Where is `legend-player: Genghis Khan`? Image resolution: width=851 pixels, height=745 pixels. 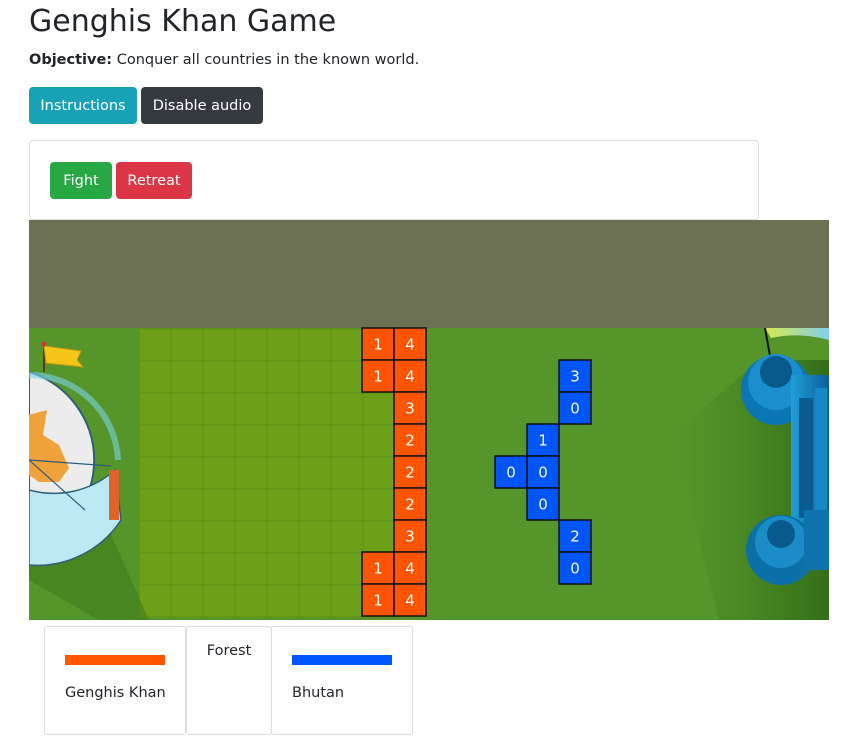
legend-player: Genghis Khan is located at coordinates (115, 680).